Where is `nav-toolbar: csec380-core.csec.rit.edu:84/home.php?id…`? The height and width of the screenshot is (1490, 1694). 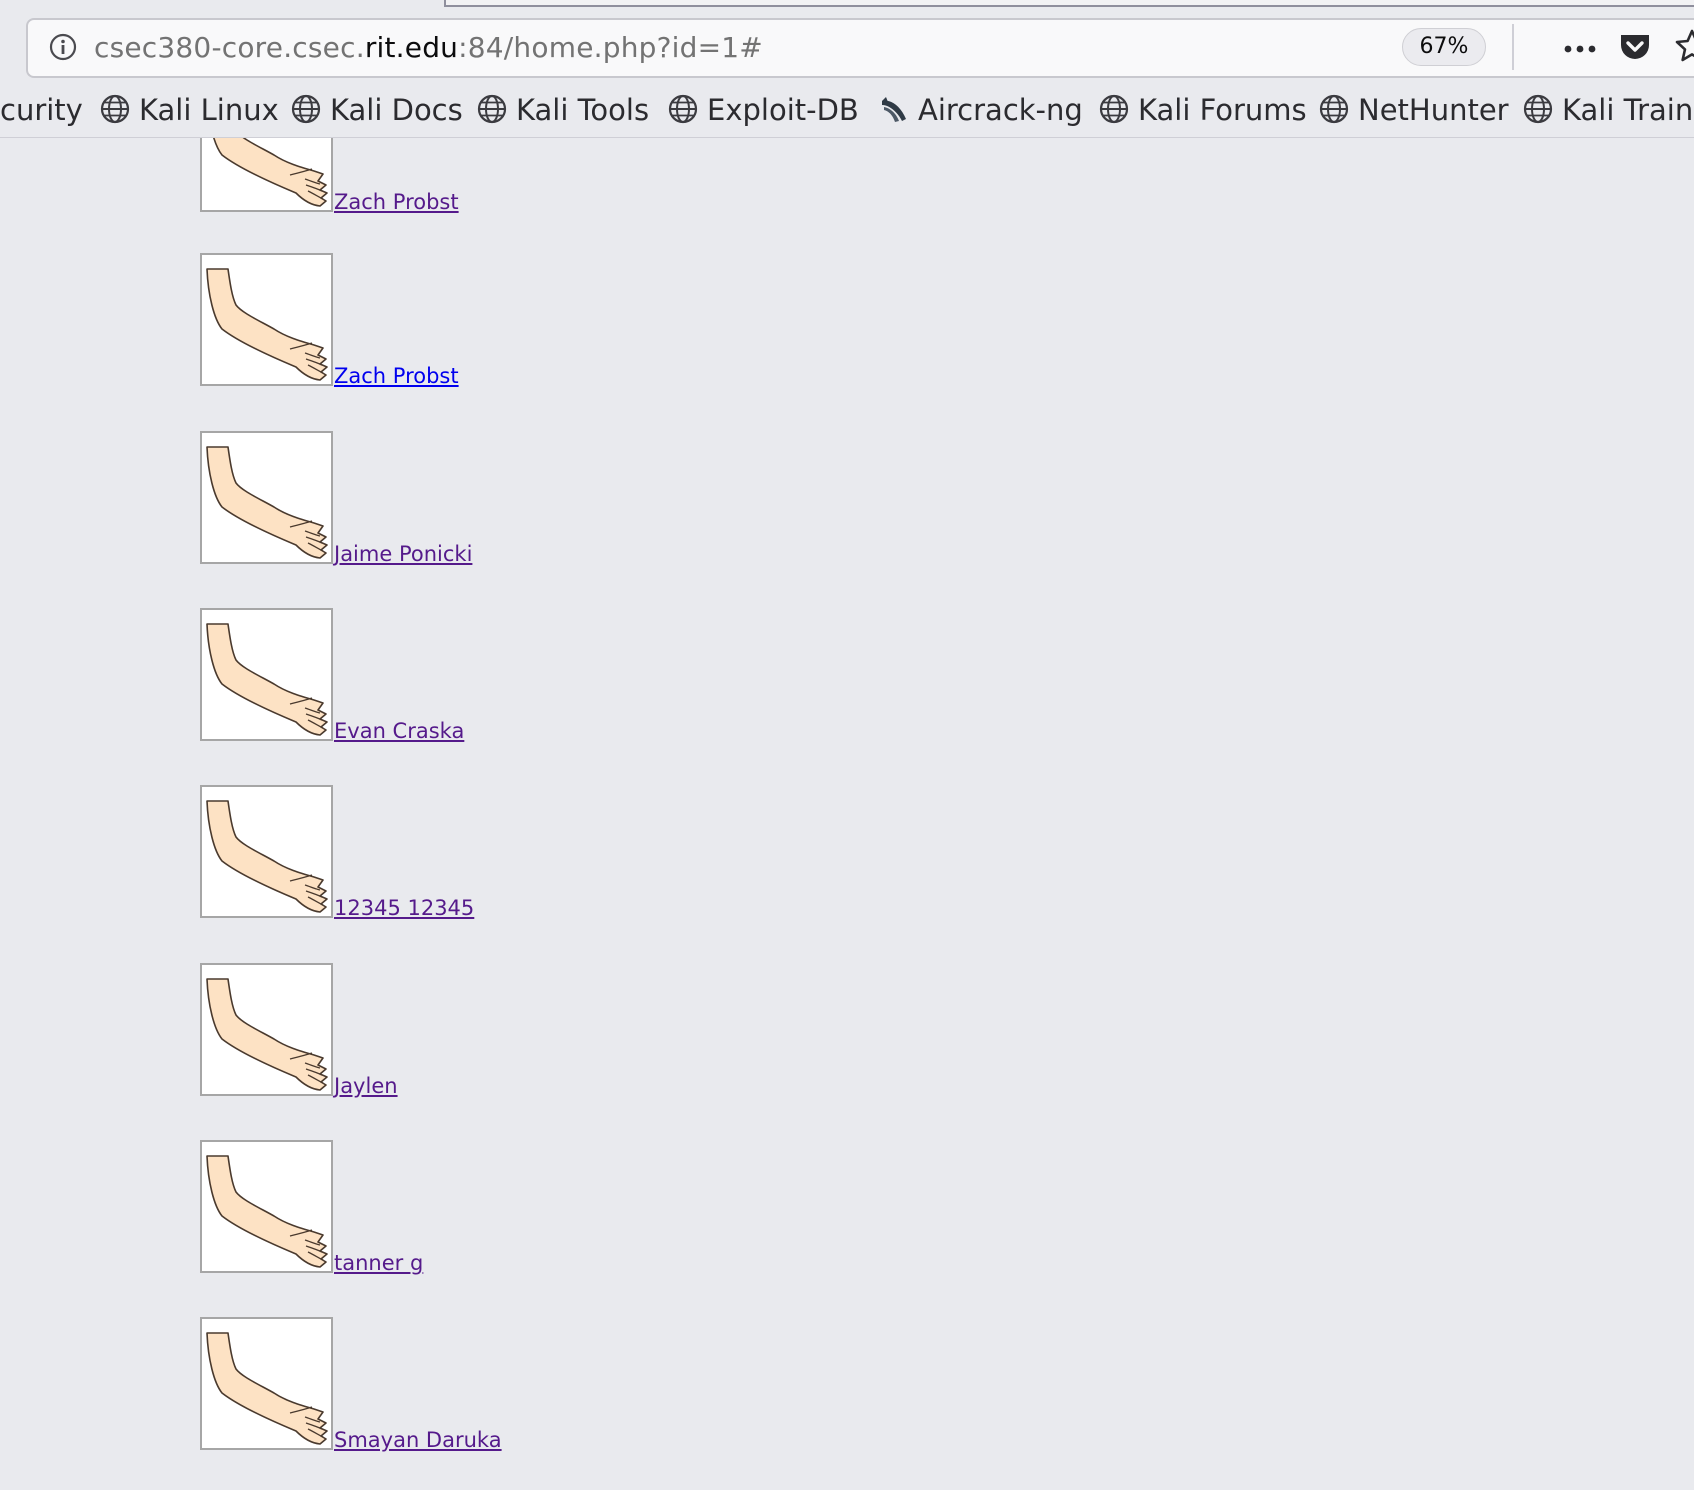 nav-toolbar: csec380-core.csec.rit.edu:84/home.php?id… is located at coordinates (847, 48).